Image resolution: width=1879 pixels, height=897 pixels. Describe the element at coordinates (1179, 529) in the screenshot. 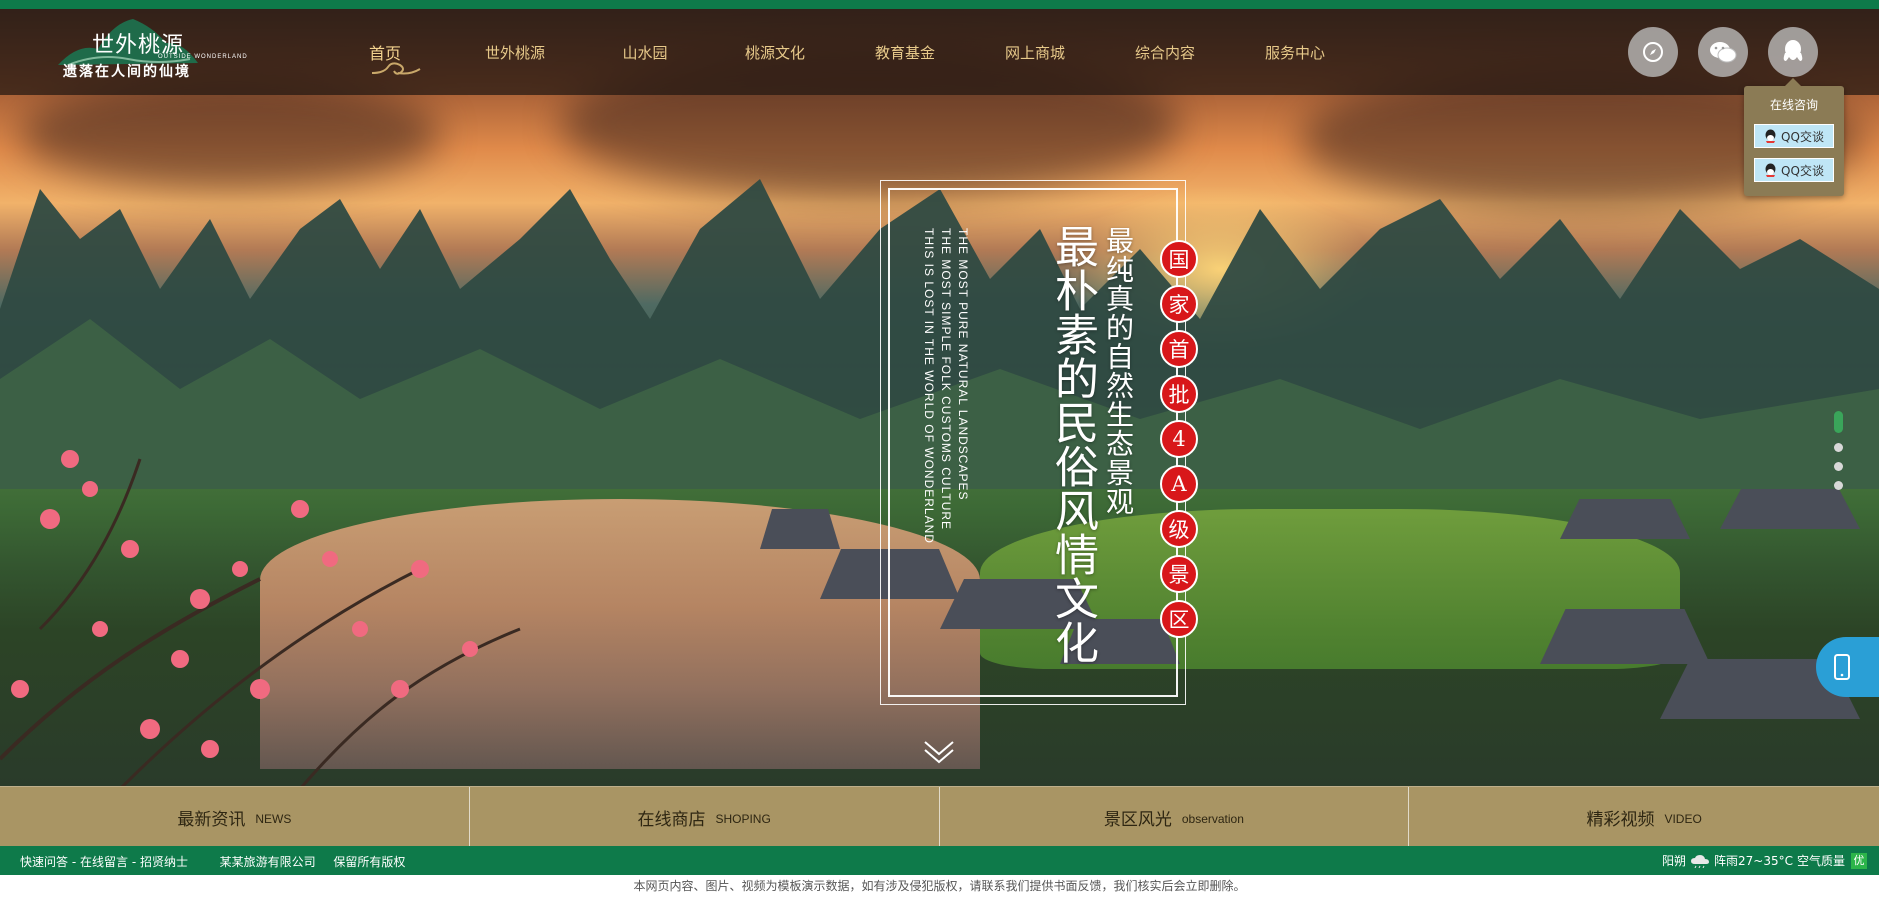

I see `badge-char: 级` at that location.